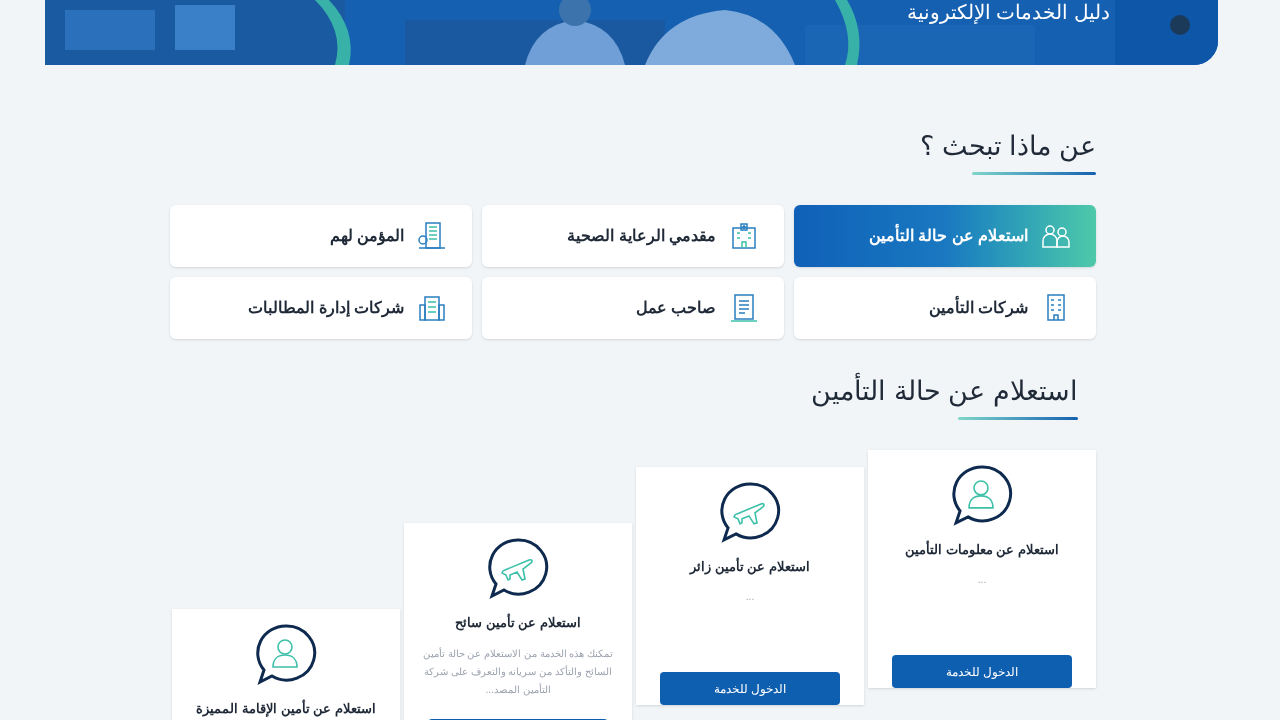 This screenshot has height=720, width=1280. I want to click on section-heading: عن ماذا تبحث ؟, so click(1008, 147).